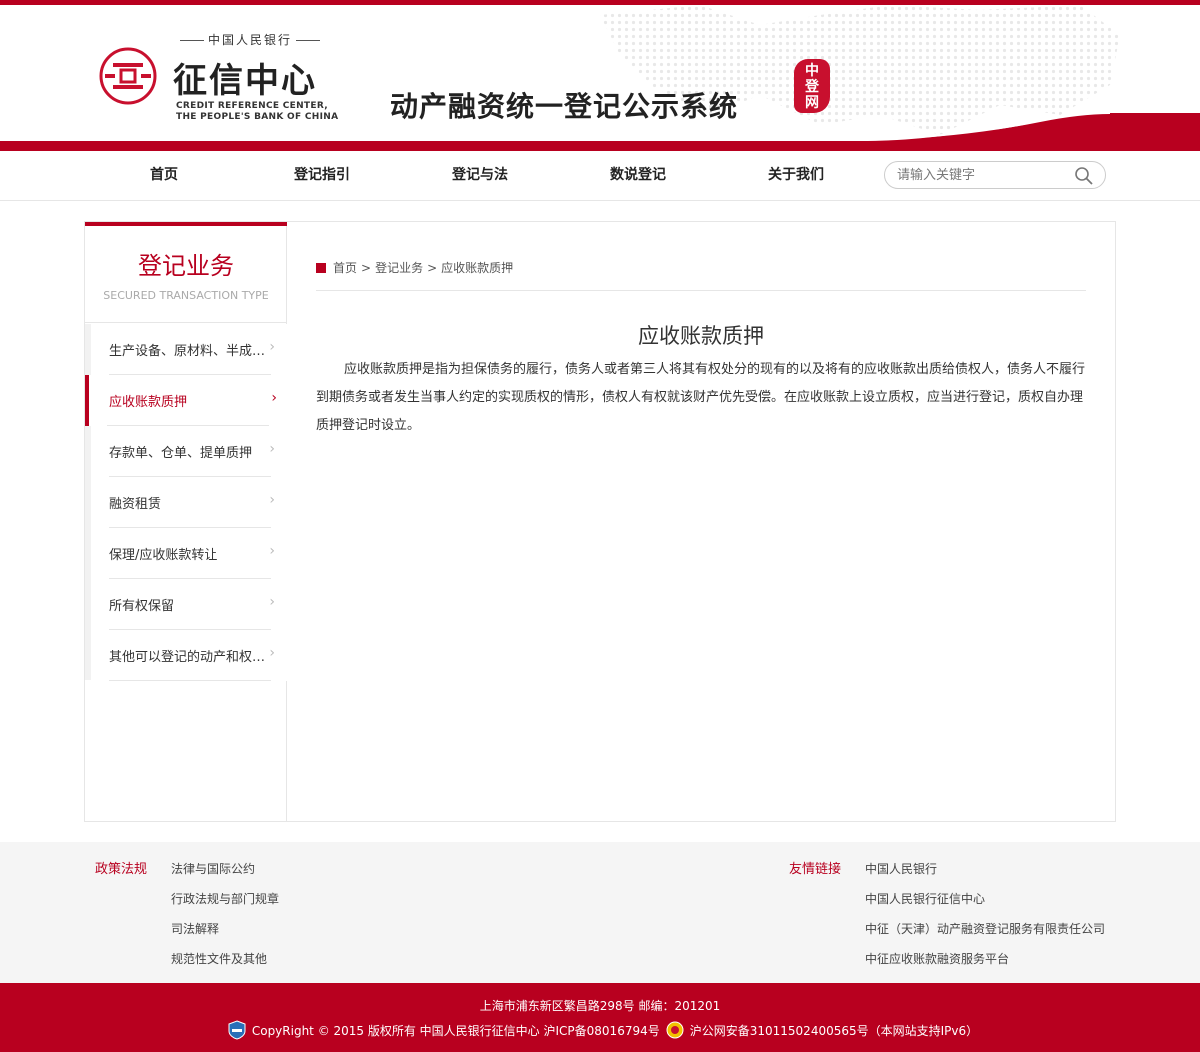 This screenshot has height=1052, width=1200. What do you see at coordinates (245, 81) in the screenshot?
I see `logo-title: 征信中心` at bounding box center [245, 81].